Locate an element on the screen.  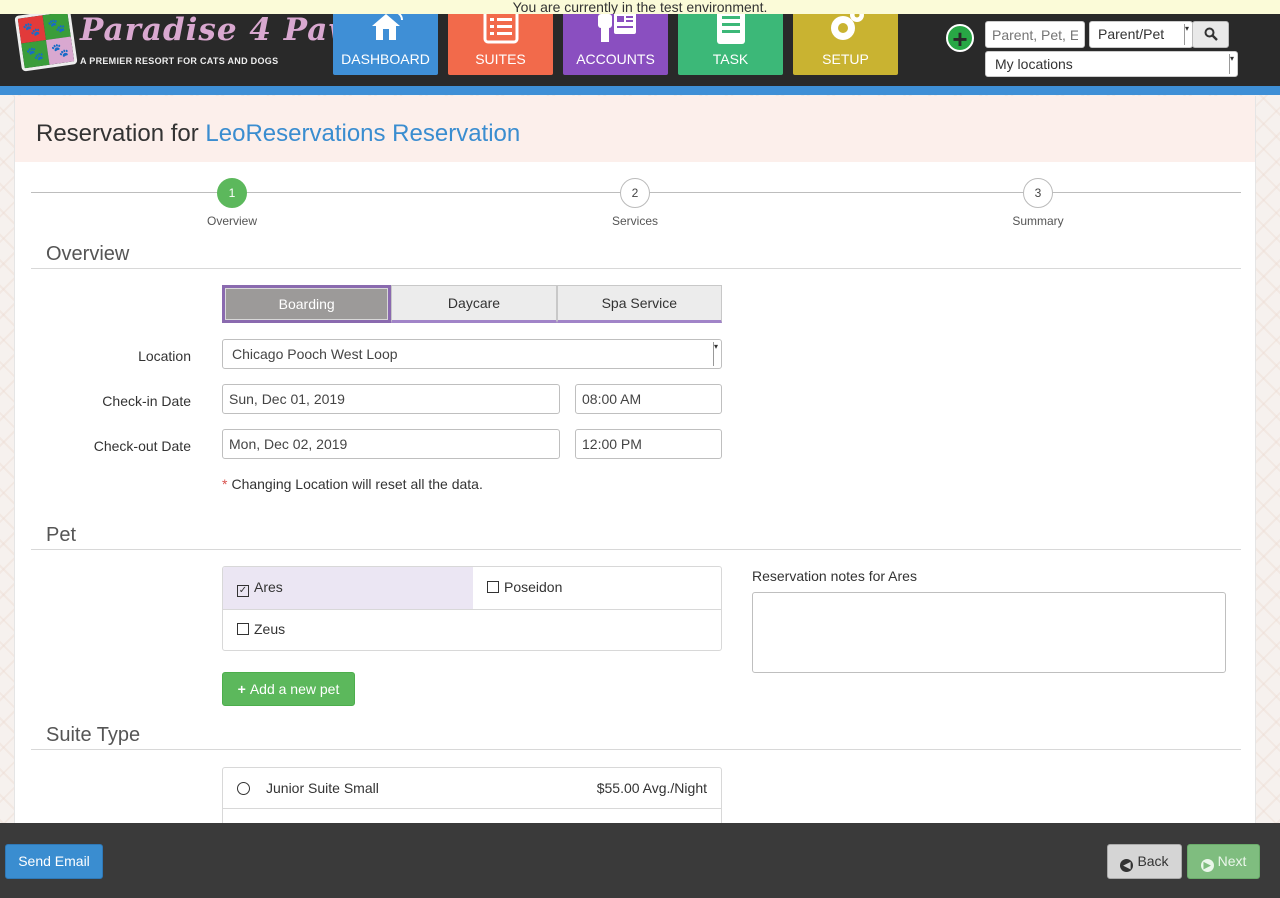
wizard-step-label: Summary is located at coordinates (1038, 221).